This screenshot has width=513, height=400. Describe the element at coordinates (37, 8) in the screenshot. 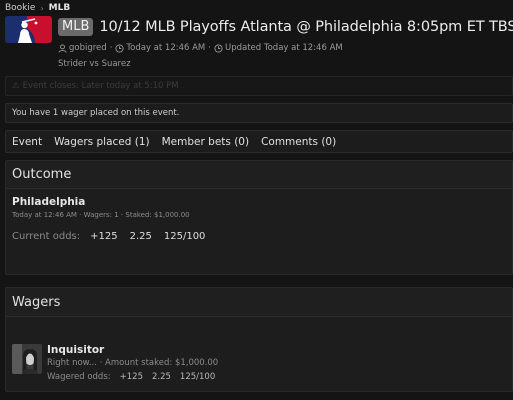

I see `breadcrumb: Bookie › MLB` at that location.